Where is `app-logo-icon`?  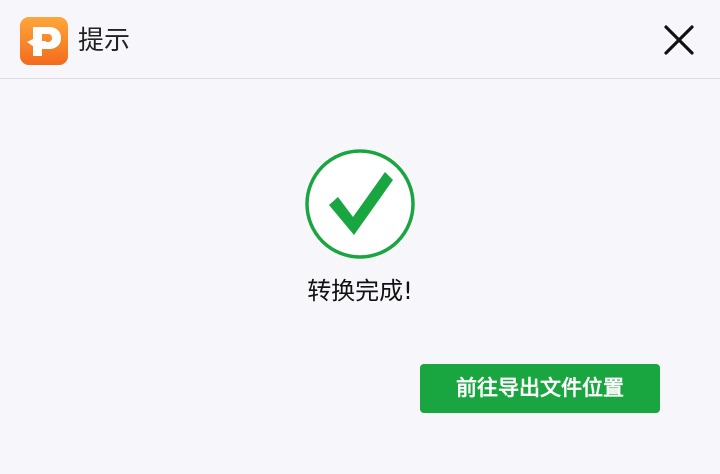 app-logo-icon is located at coordinates (44, 41).